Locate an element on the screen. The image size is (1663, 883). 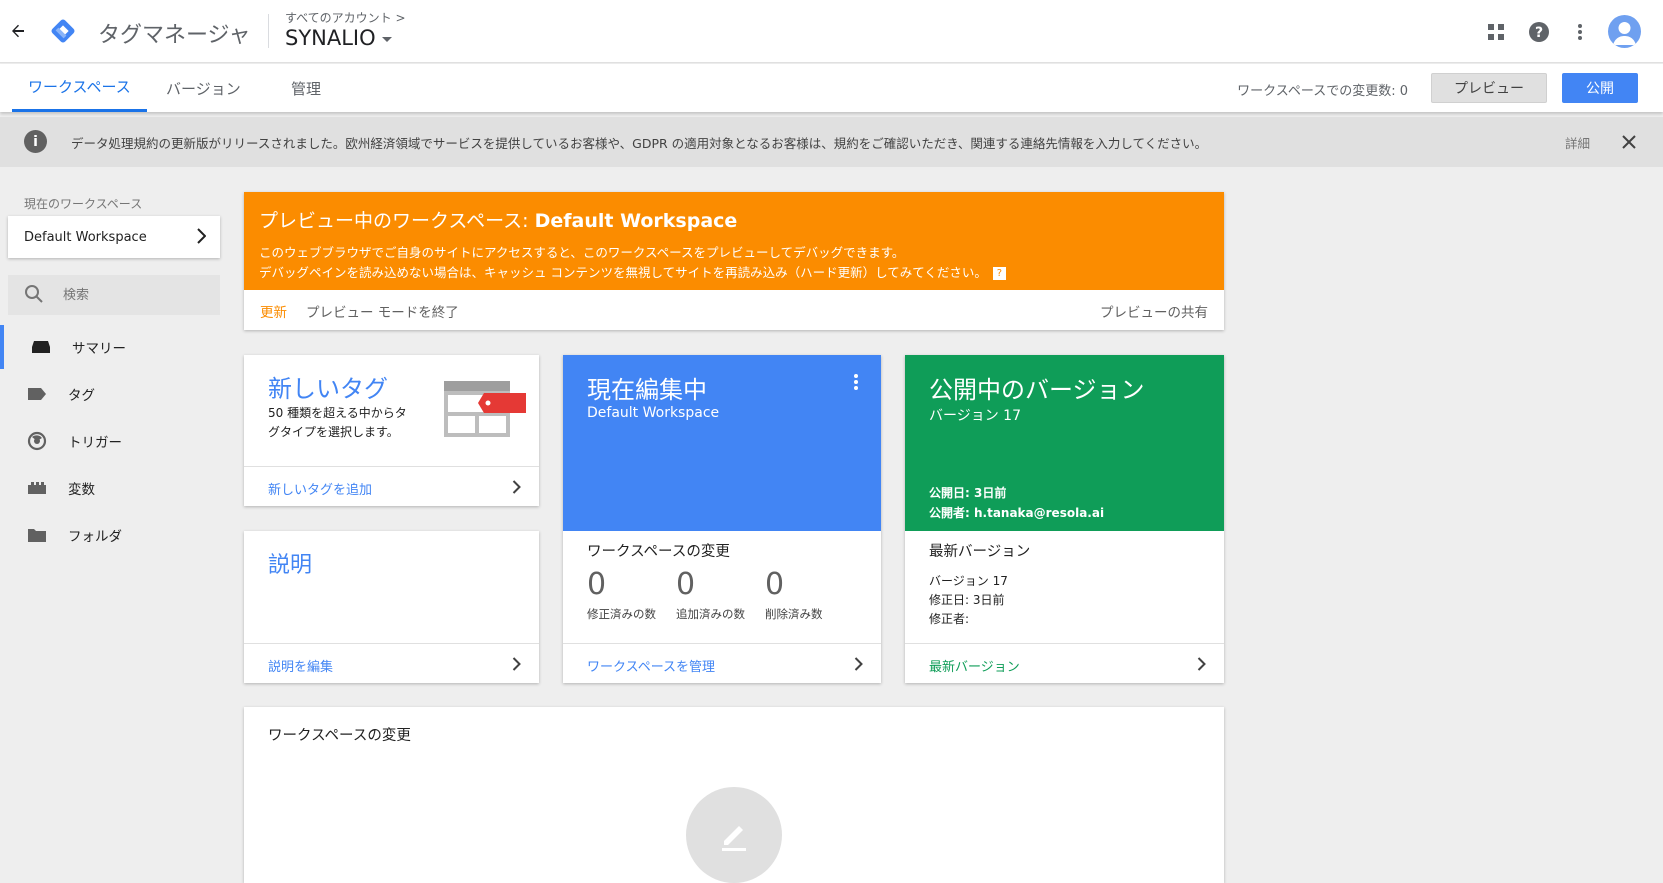
sidebar-item-folders: フォルダ is located at coordinates (114, 535).